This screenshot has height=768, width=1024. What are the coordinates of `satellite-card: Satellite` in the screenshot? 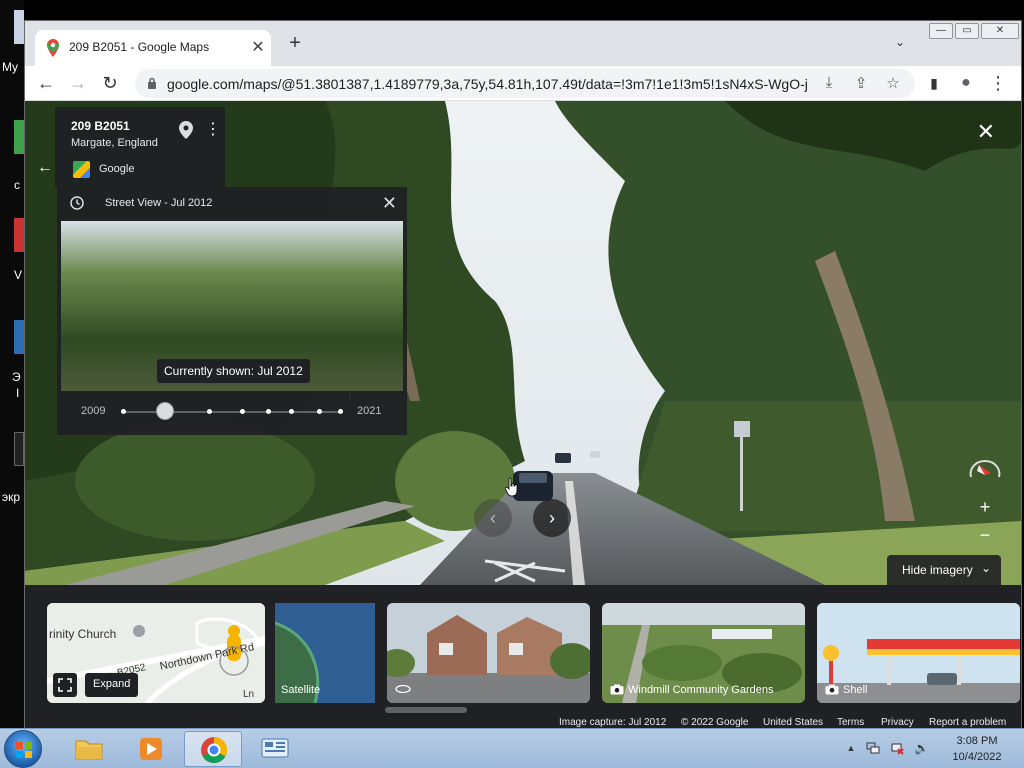 It's located at (325, 653).